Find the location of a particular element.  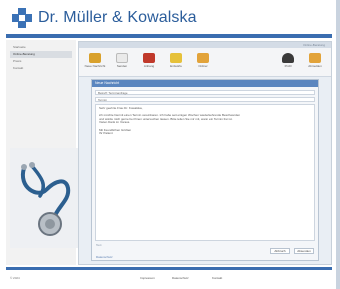

folder-button: Ordner is located at coordinates (203, 62).